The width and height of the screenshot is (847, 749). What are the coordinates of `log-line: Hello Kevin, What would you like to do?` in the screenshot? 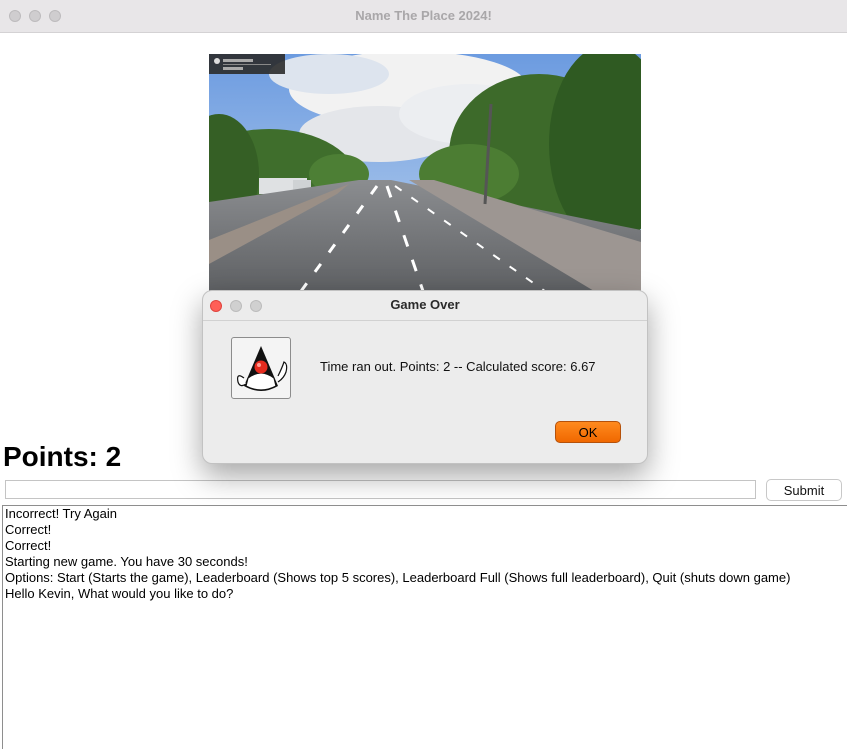 It's located at (119, 593).